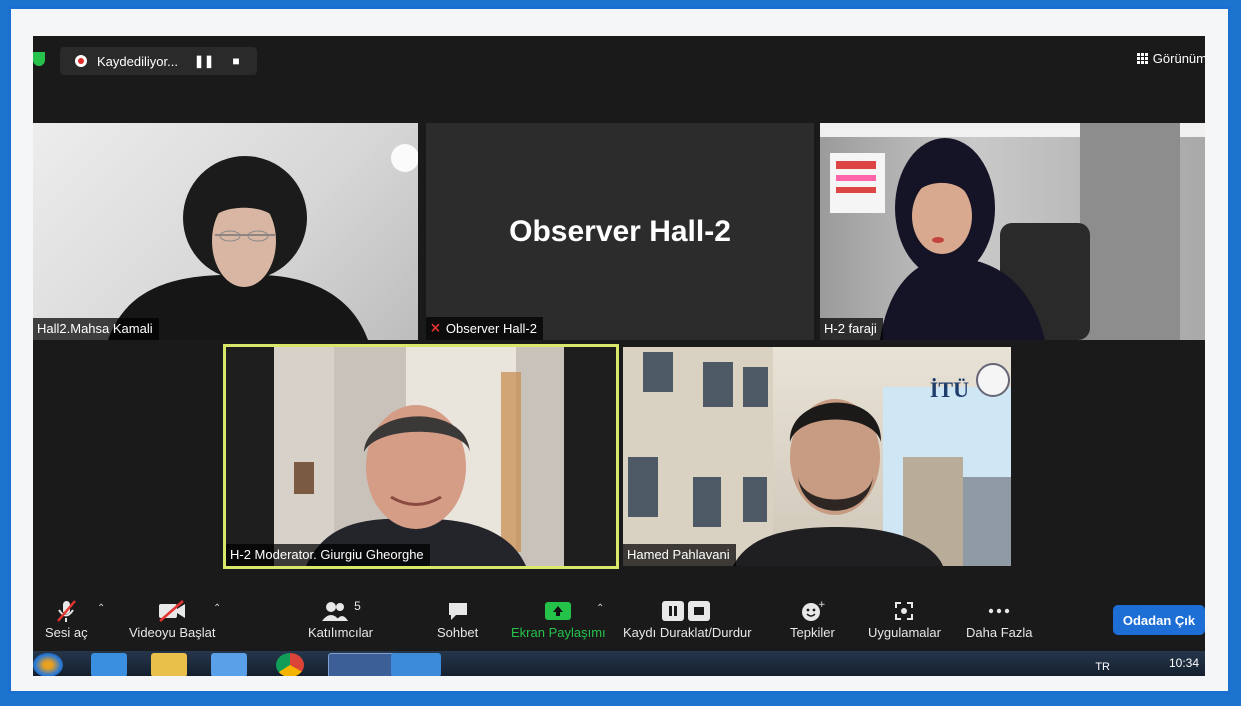  What do you see at coordinates (81, 61) in the screenshot?
I see `record-dot-icon` at bounding box center [81, 61].